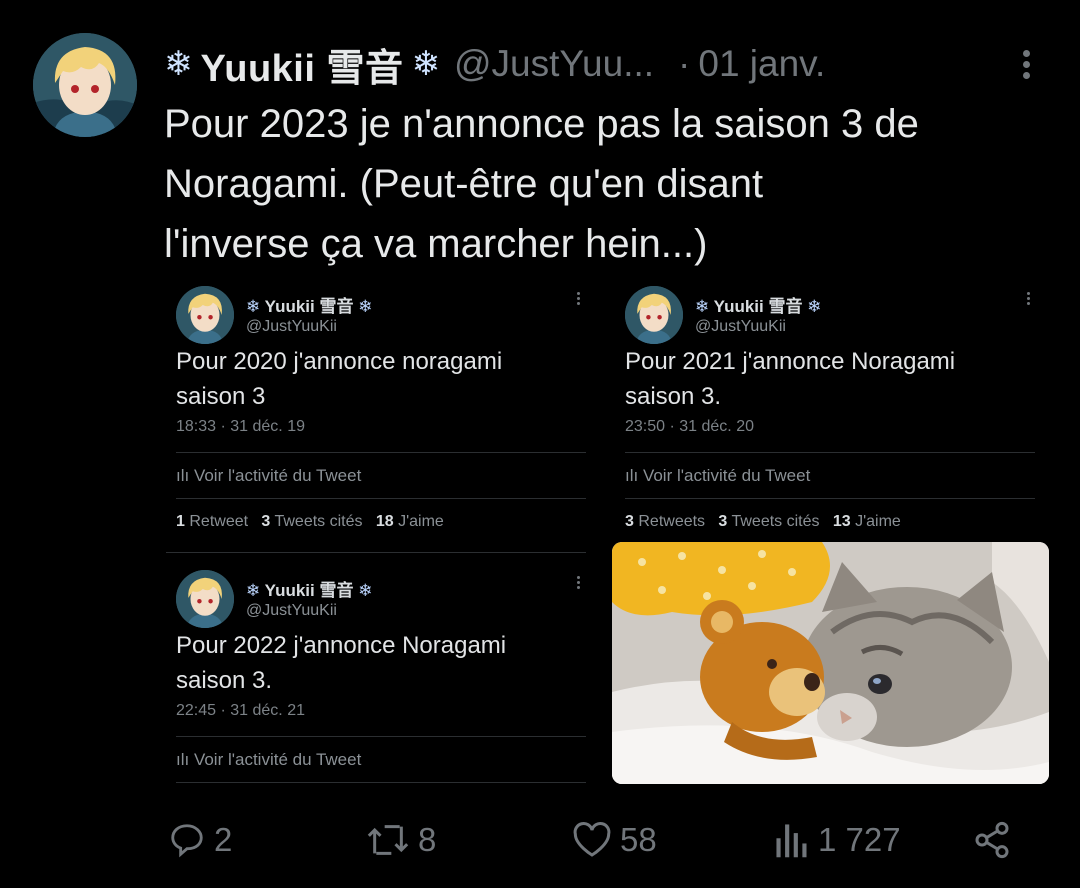 The width and height of the screenshot is (1080, 888). I want to click on tweet-header: ❄ Yuukii 雪音 ❄ @JustYuu... · 01 janv., so click(494, 64).